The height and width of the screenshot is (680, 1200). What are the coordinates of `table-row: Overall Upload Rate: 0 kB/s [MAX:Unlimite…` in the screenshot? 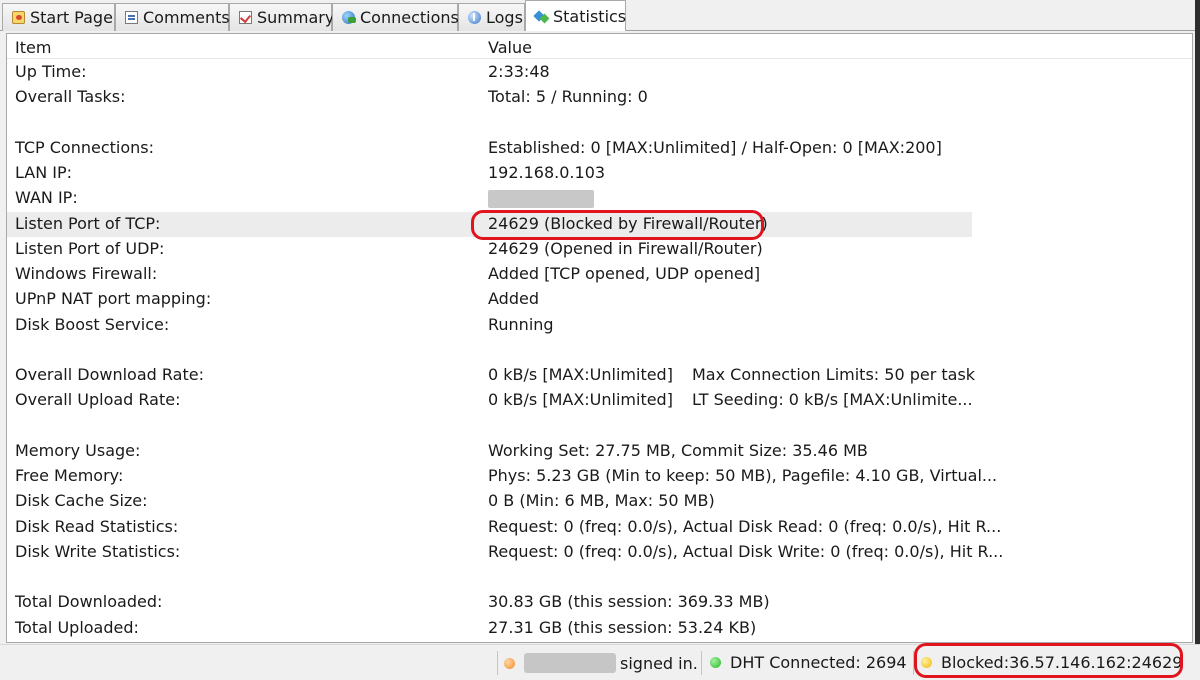 It's located at (490, 400).